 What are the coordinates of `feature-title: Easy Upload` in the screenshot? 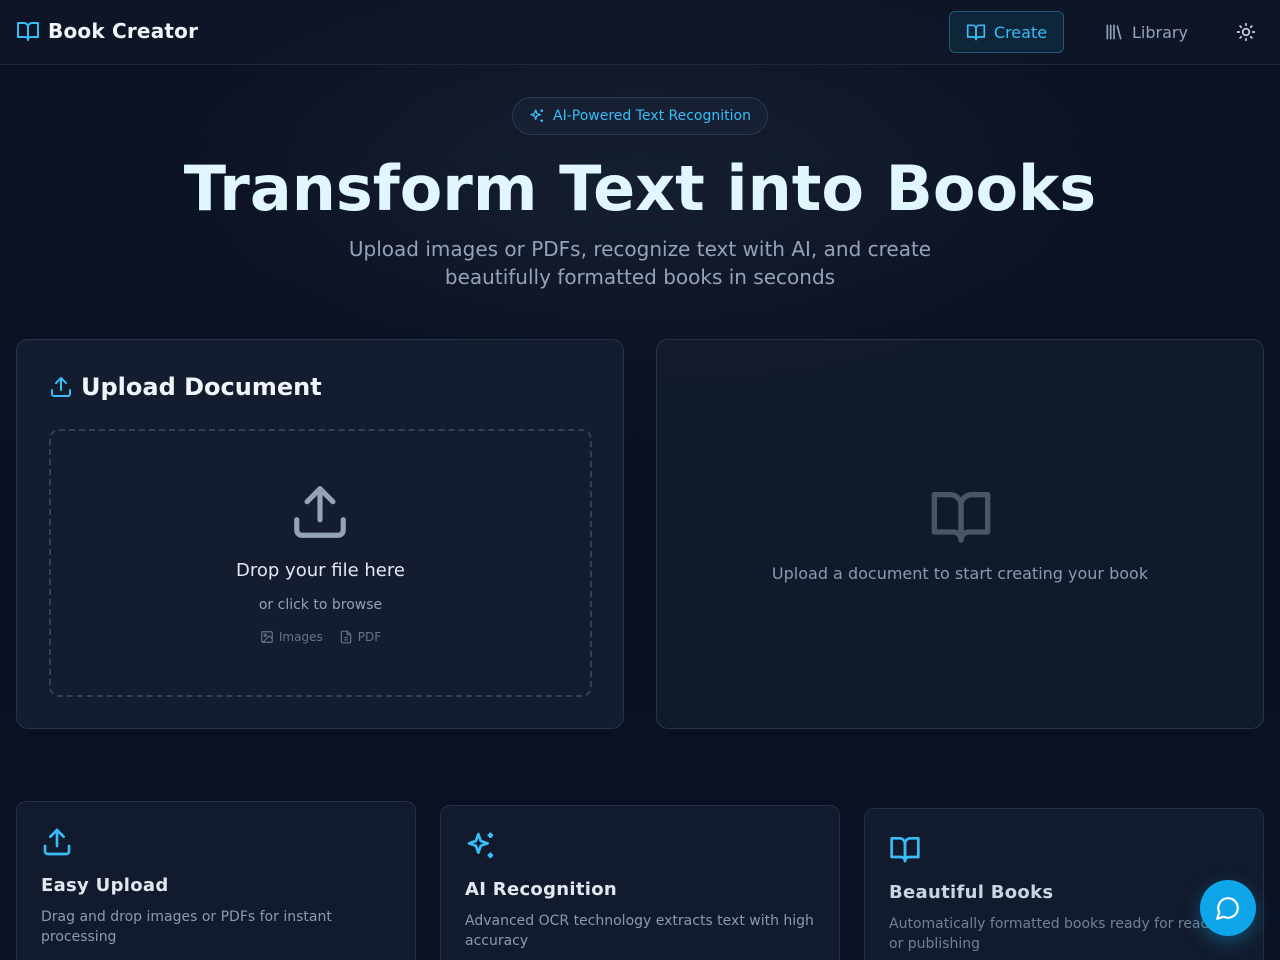 It's located at (105, 885).